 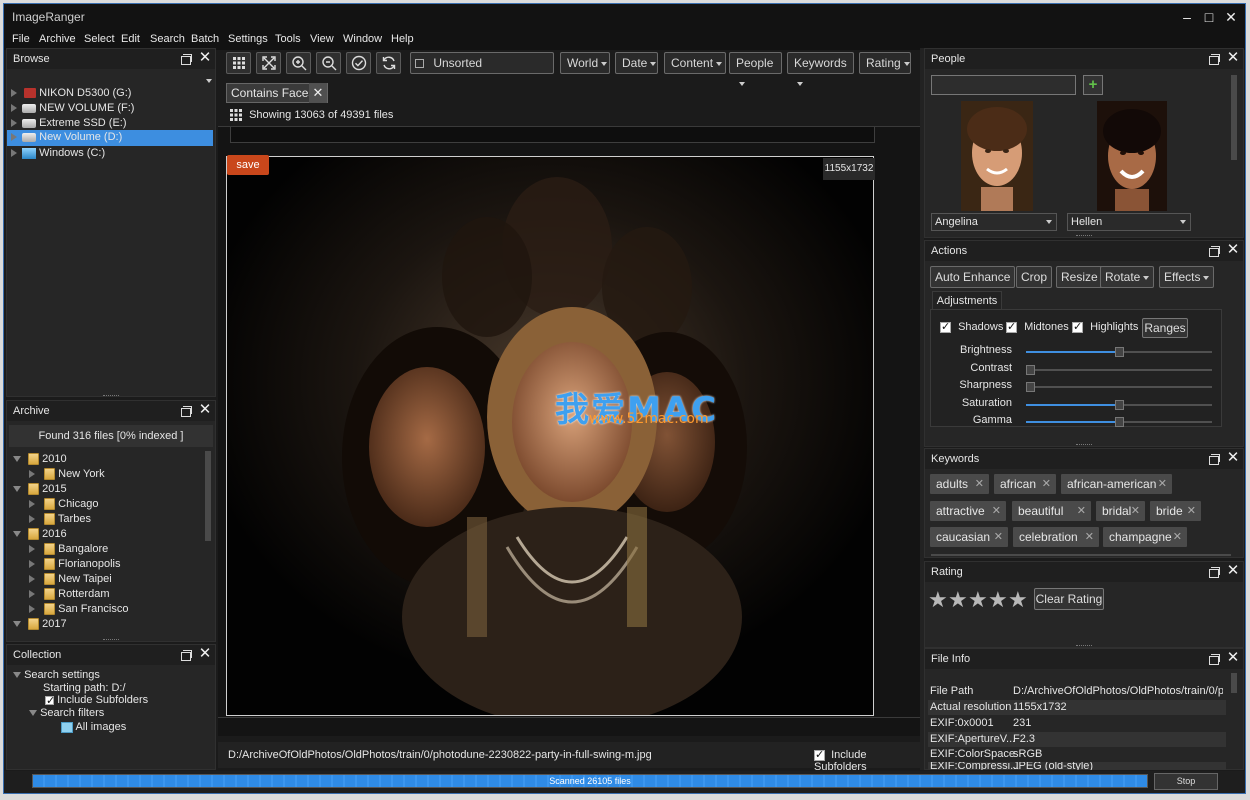 I want to click on archive-year-2016: 2016, so click(x=40, y=534).